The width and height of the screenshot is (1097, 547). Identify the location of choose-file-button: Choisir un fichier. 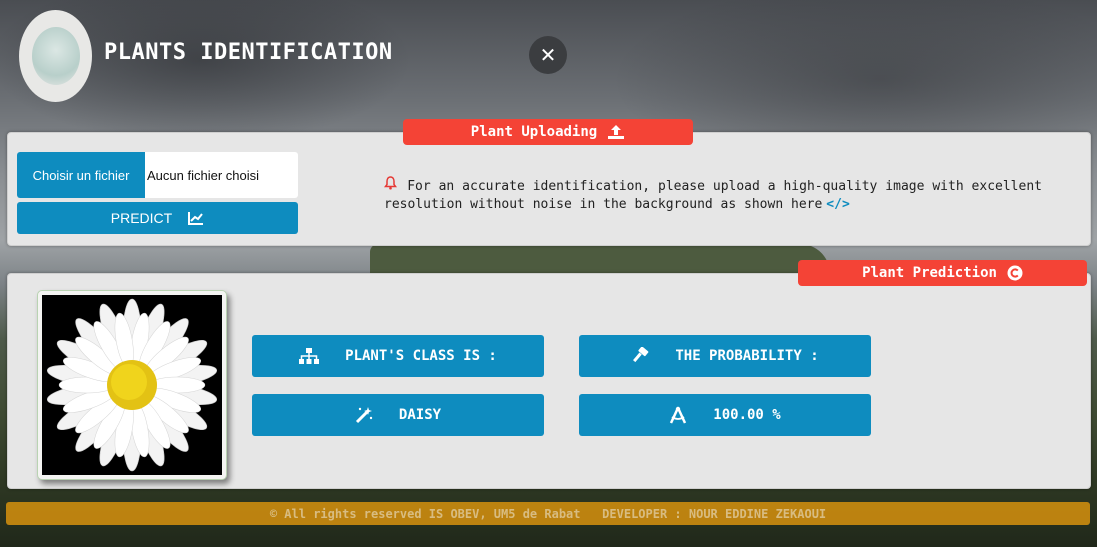
(81, 175).